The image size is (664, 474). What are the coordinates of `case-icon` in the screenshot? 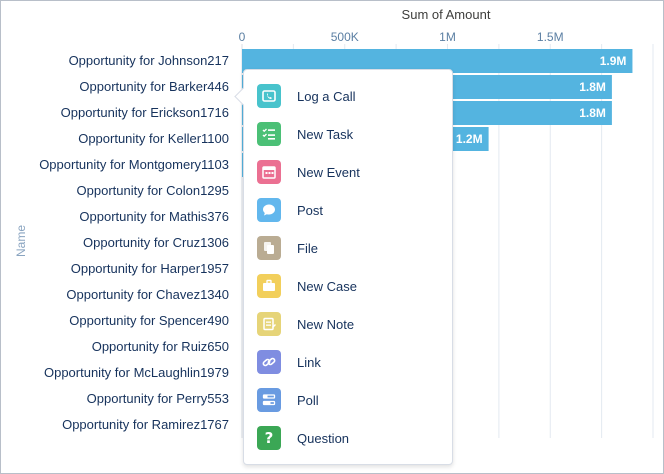 It's located at (269, 286).